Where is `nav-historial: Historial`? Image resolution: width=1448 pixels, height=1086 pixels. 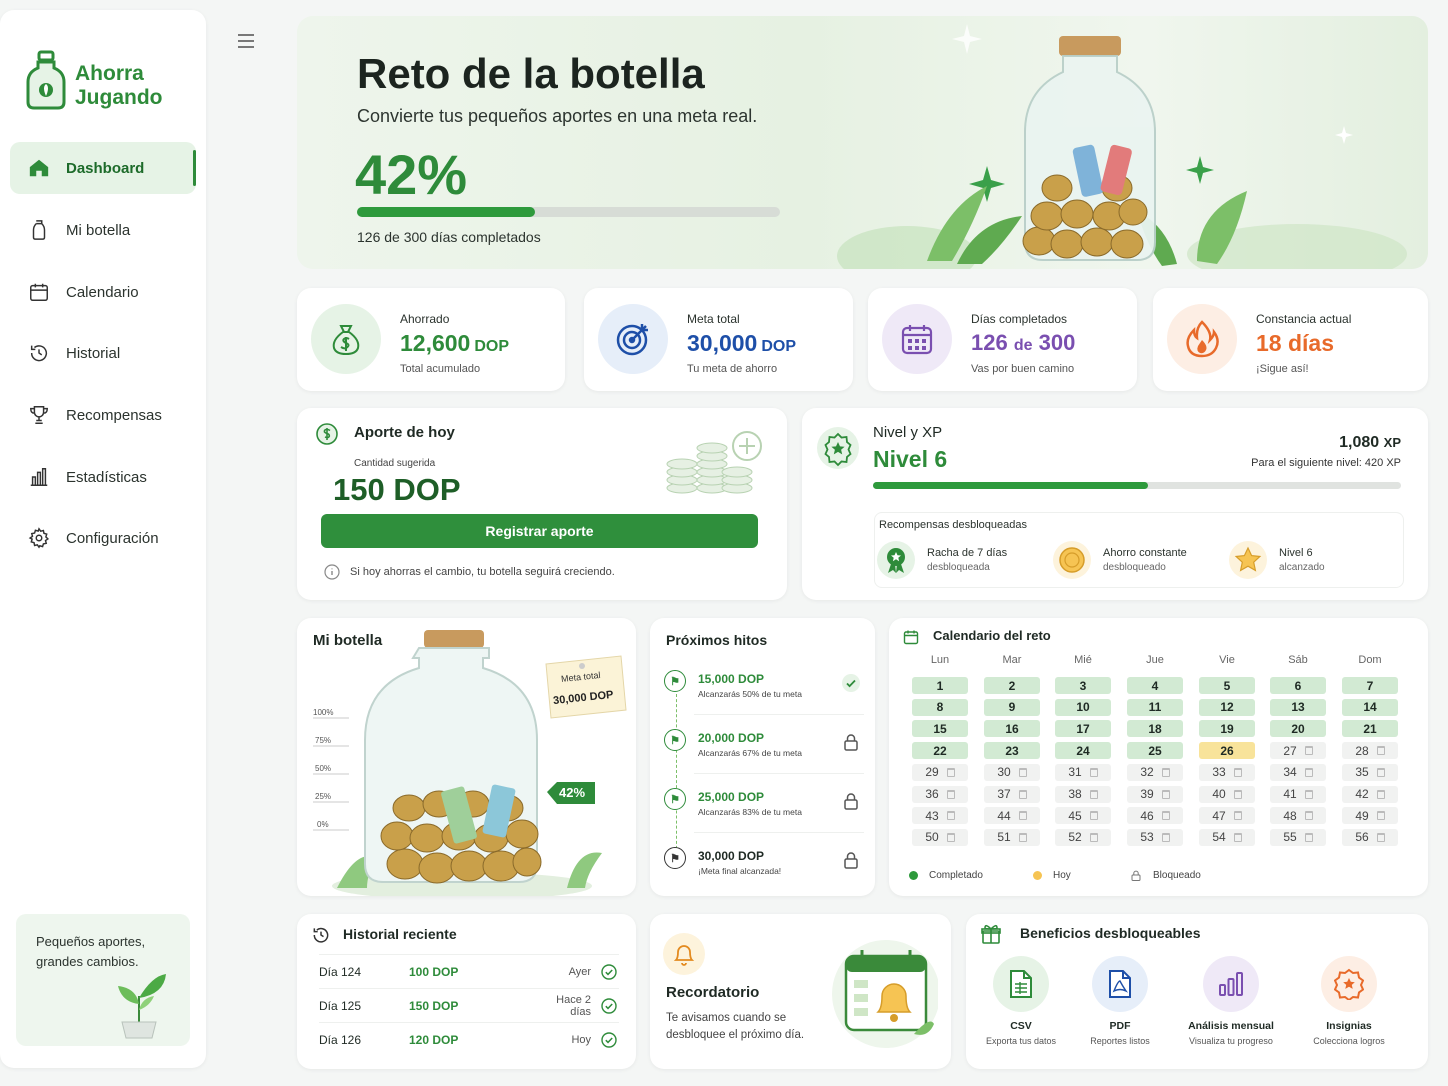 nav-historial: Historial is located at coordinates (103, 353).